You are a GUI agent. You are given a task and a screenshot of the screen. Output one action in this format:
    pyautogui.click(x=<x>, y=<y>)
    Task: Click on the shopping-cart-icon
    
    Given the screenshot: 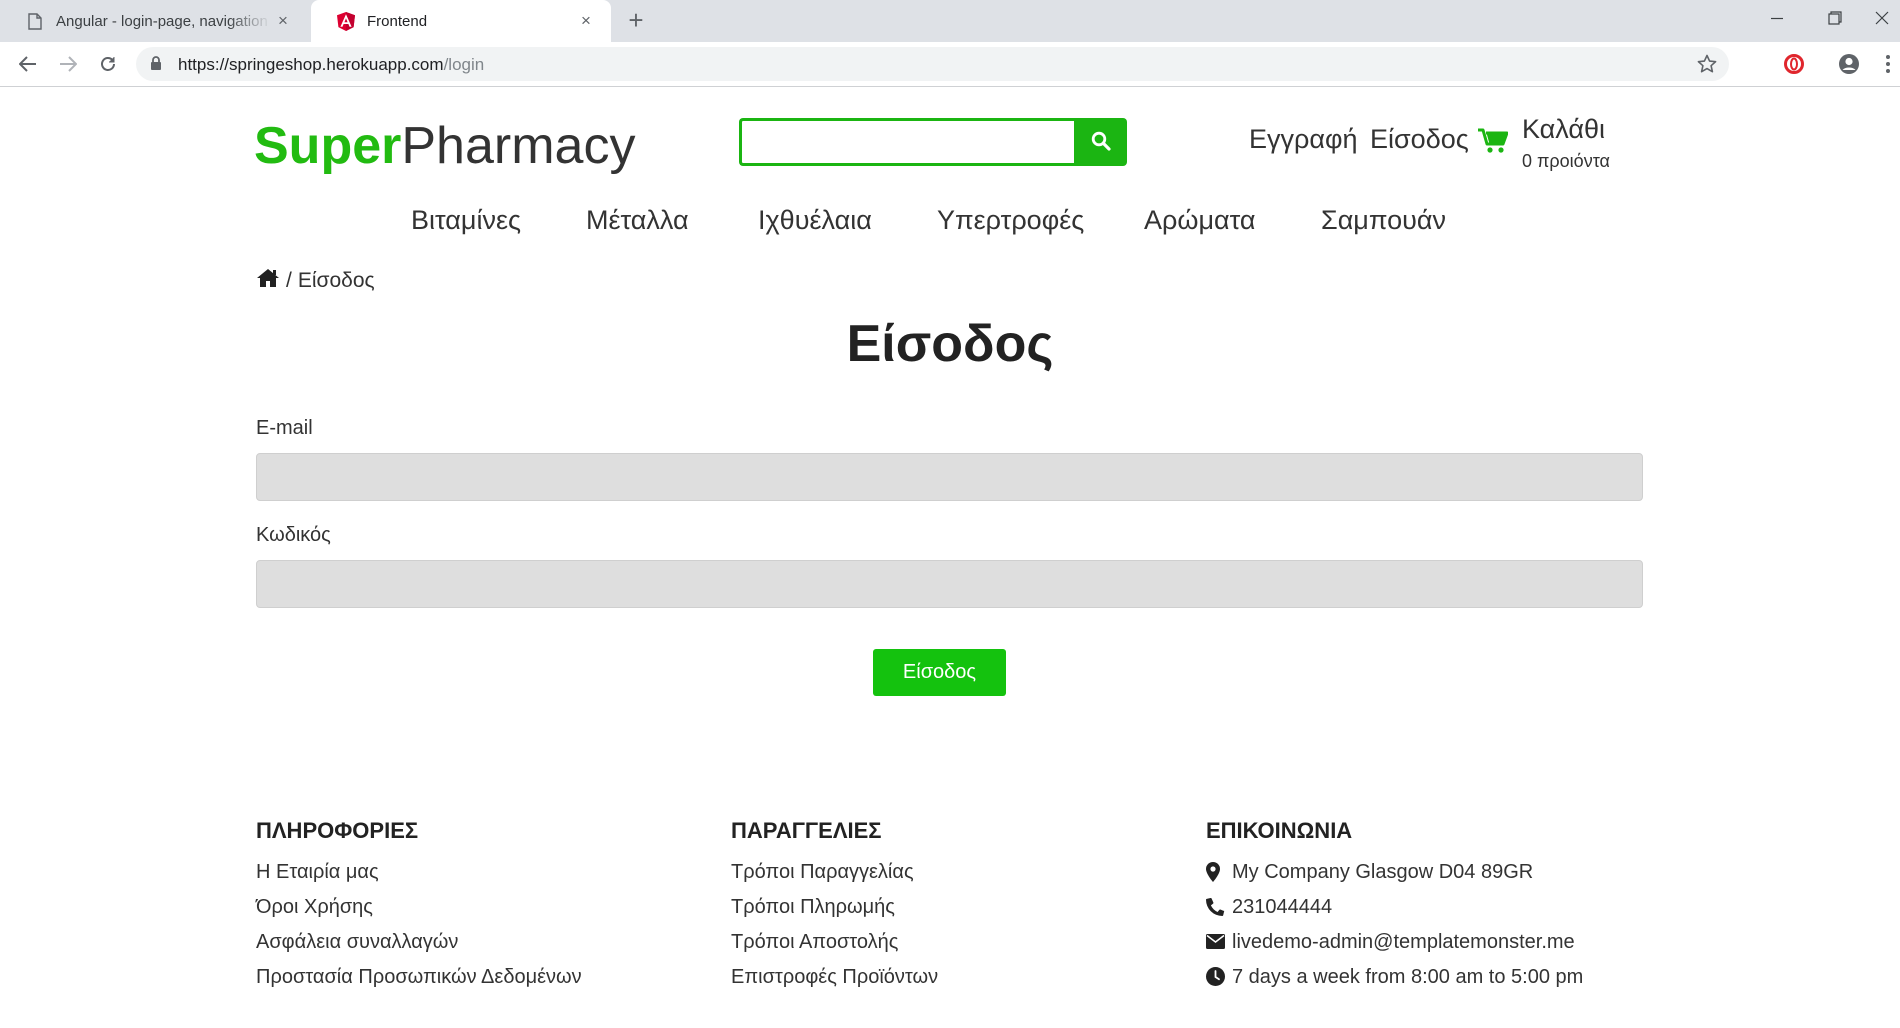 What is the action you would take?
    pyautogui.click(x=1493, y=143)
    